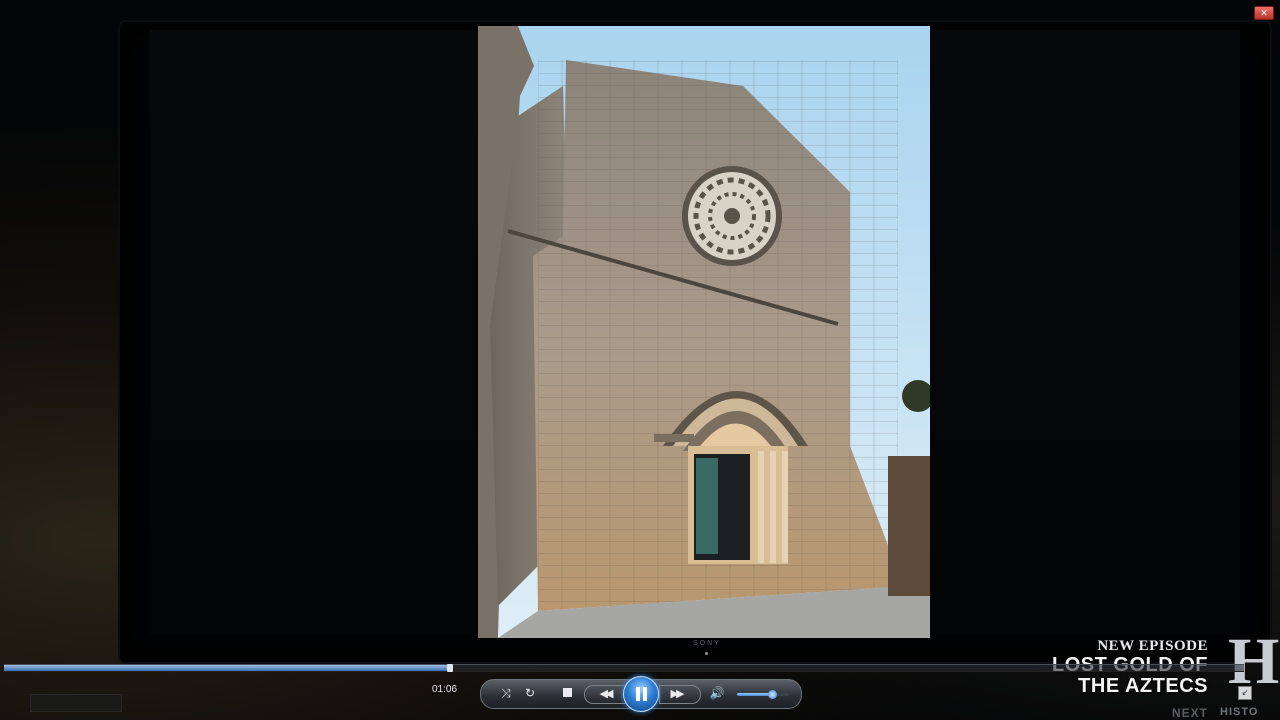  I want to click on stop-button, so click(567, 692).